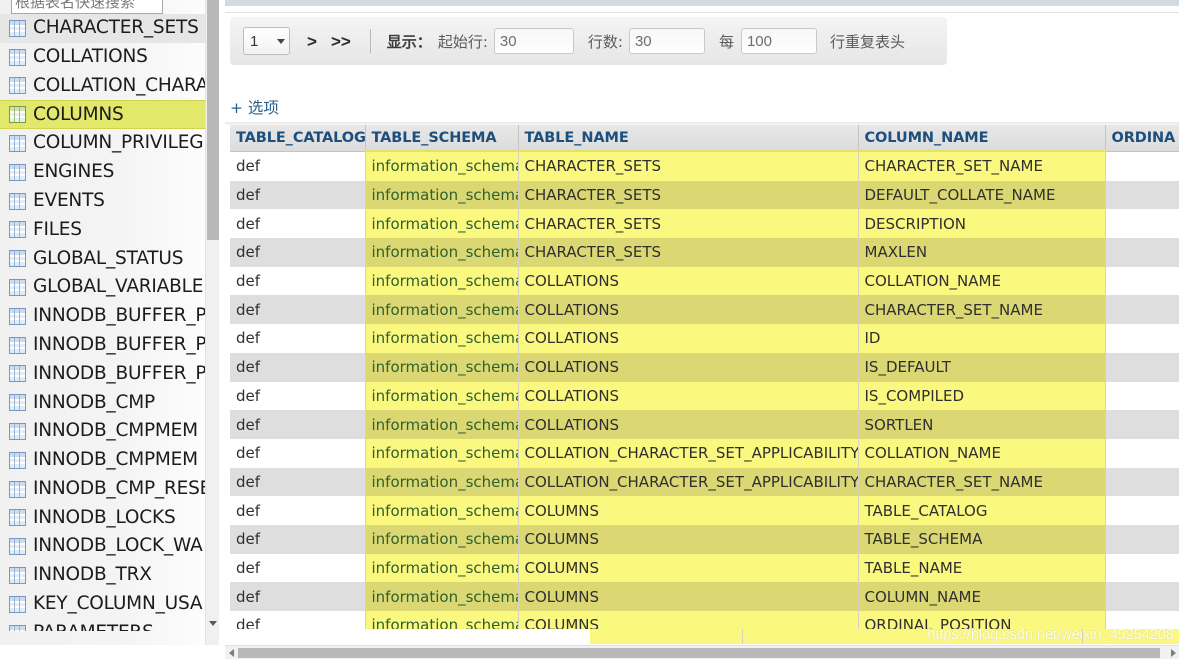  What do you see at coordinates (666, 41) in the screenshot?
I see `row-count-input` at bounding box center [666, 41].